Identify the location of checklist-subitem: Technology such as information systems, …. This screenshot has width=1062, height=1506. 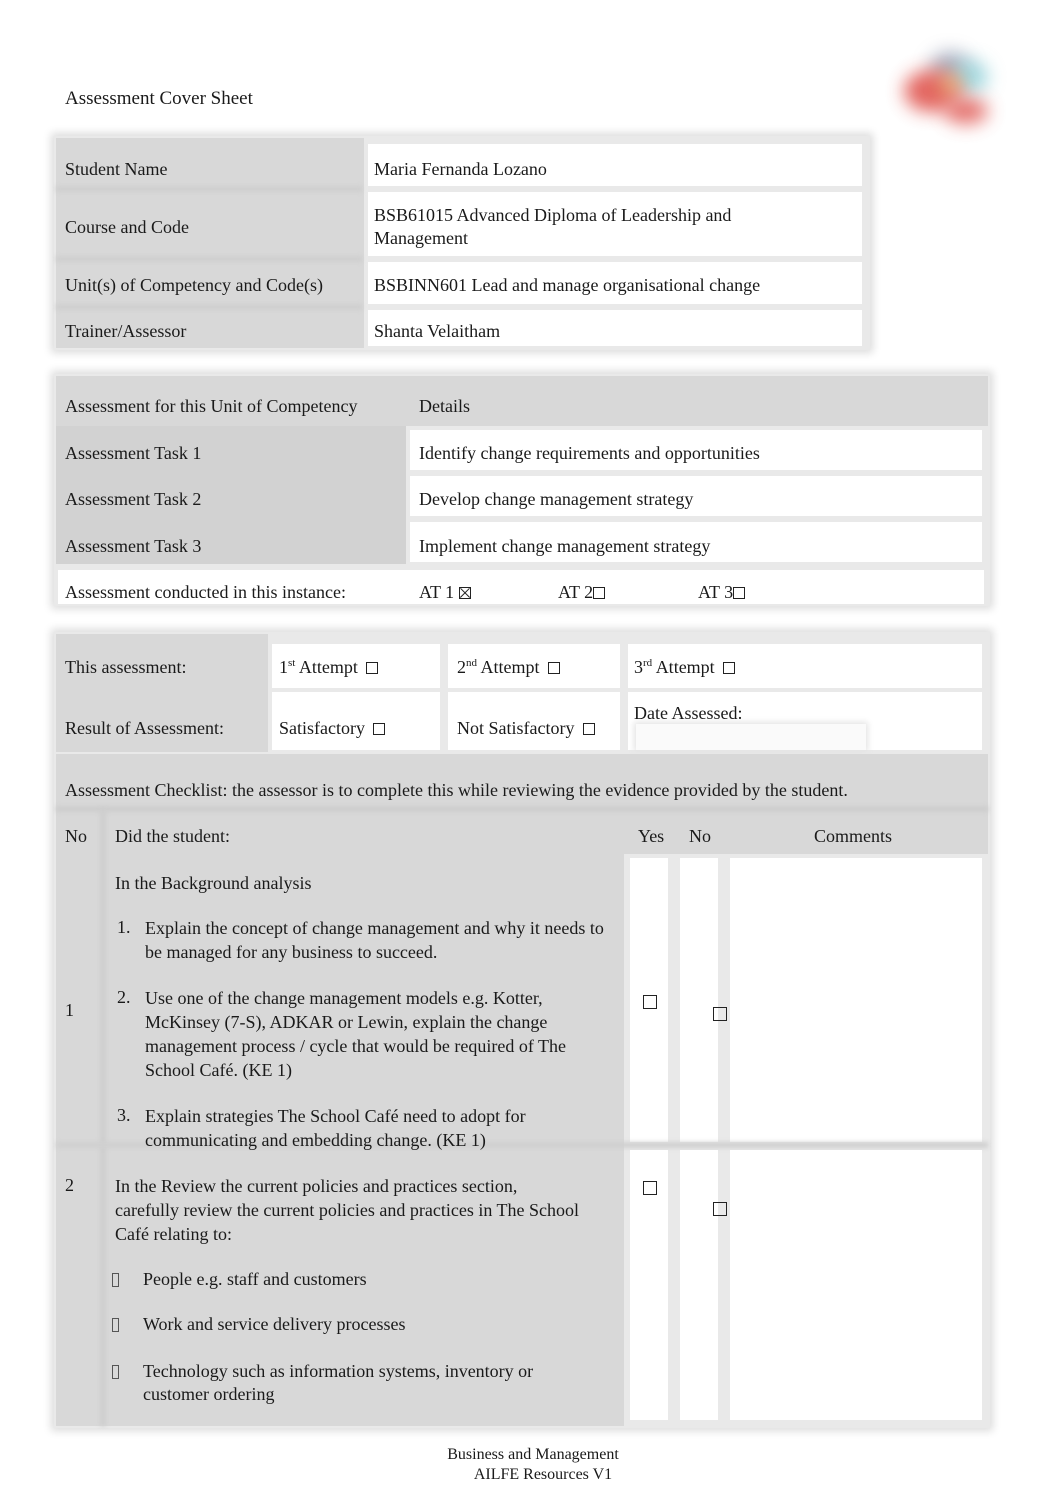
(338, 1382).